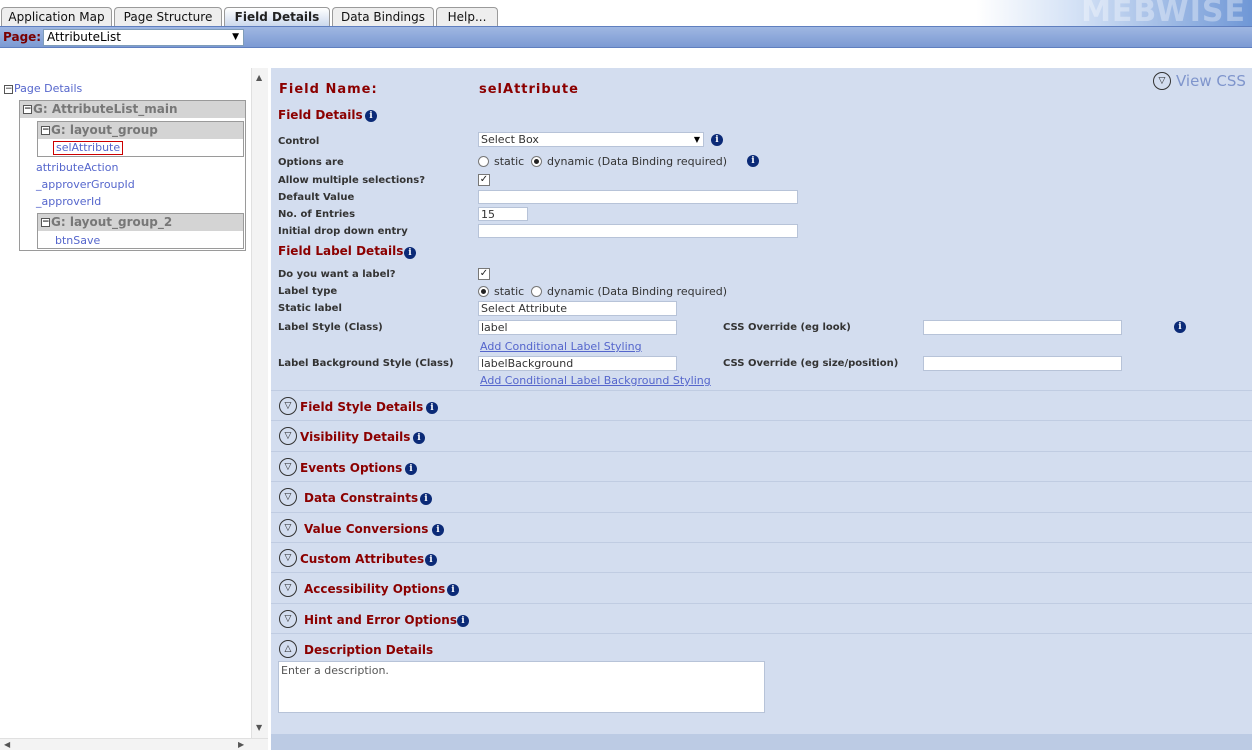  What do you see at coordinates (761, 742) in the screenshot?
I see `bottom-strip` at bounding box center [761, 742].